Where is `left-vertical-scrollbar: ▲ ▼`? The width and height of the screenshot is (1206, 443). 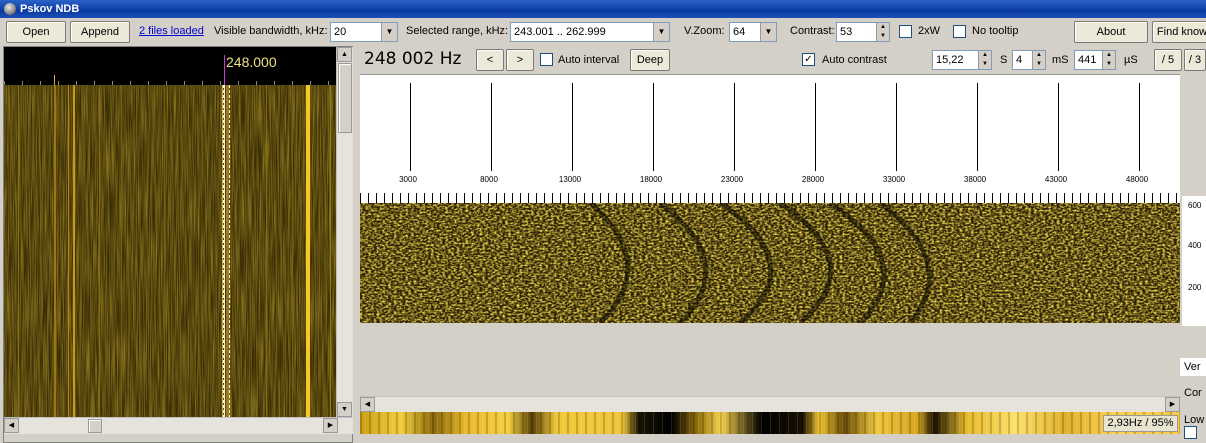 left-vertical-scrollbar: ▲ ▼ is located at coordinates (344, 232).